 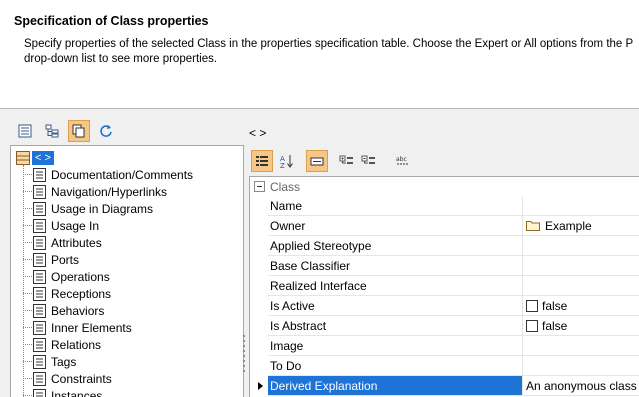 I want to click on property-row: Base Classifier, so click(x=444, y=266).